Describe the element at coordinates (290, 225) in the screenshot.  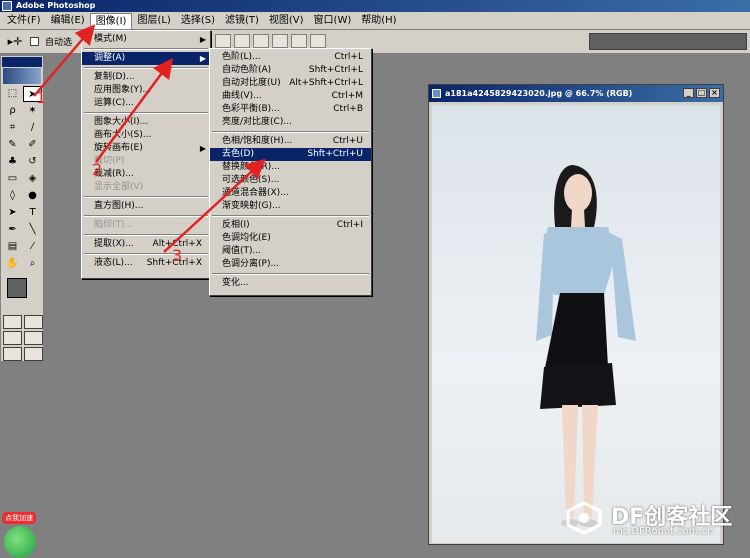
I see `adjust-menu-item: 反相(I) Ctrl+I` at that location.